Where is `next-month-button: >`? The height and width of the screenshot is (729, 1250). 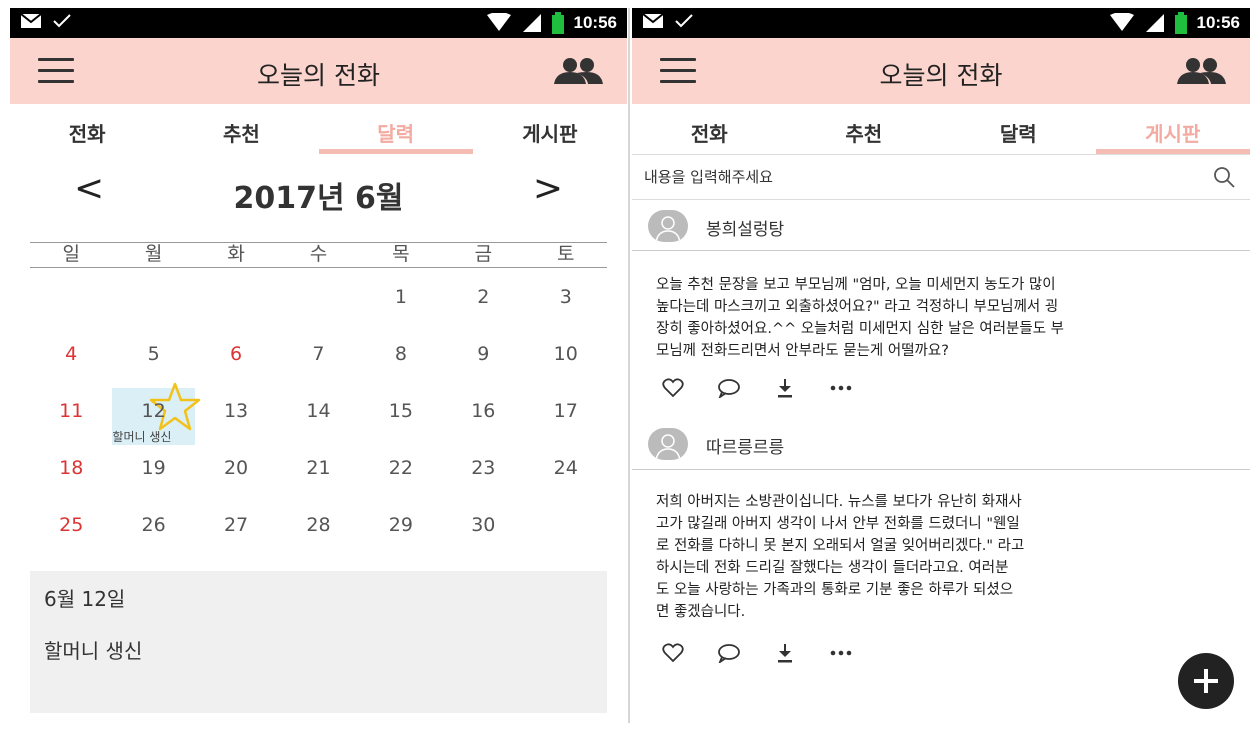
next-month-button: > is located at coordinates (548, 188).